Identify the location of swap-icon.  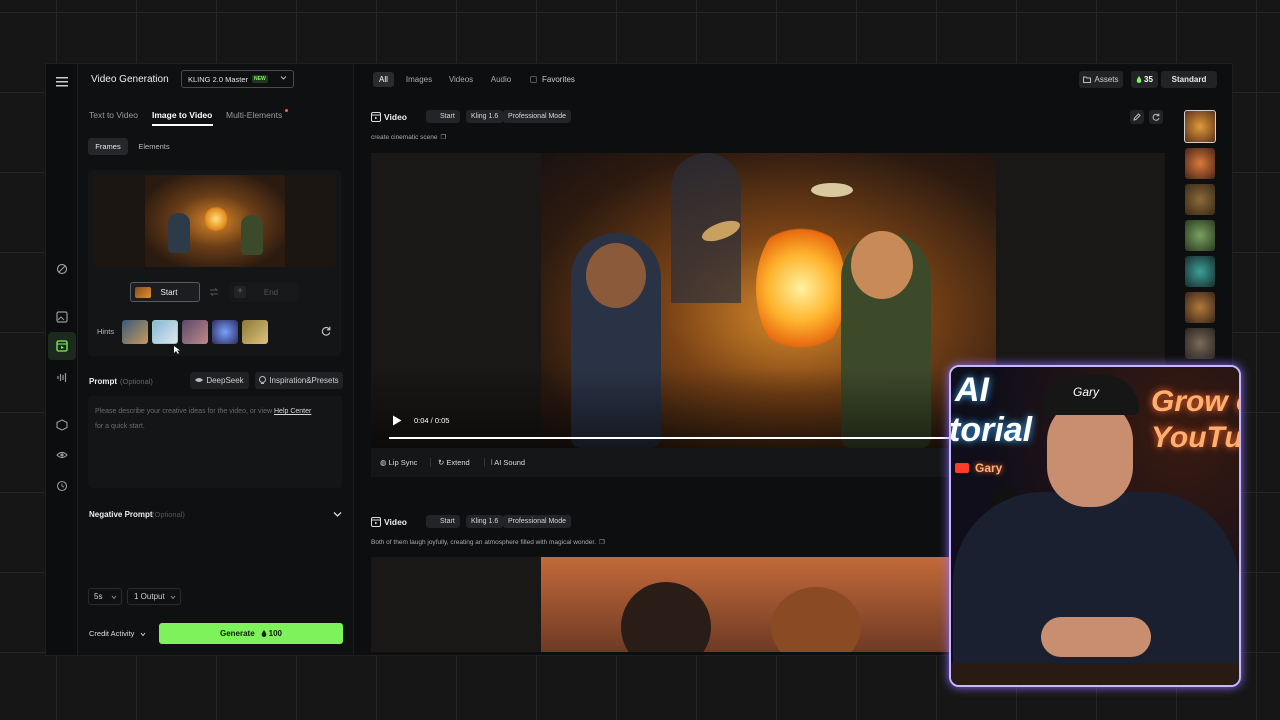
(214, 292).